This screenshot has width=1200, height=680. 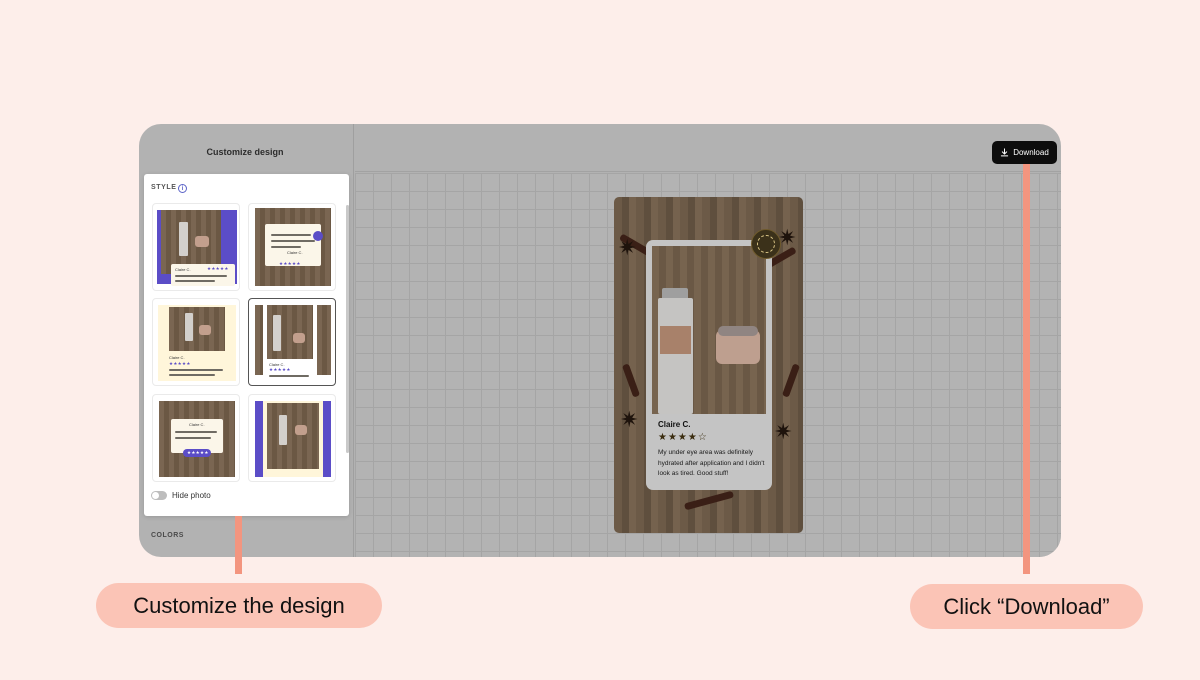 I want to click on style-template-4: Claire C. ★★★★★, so click(x=292, y=342).